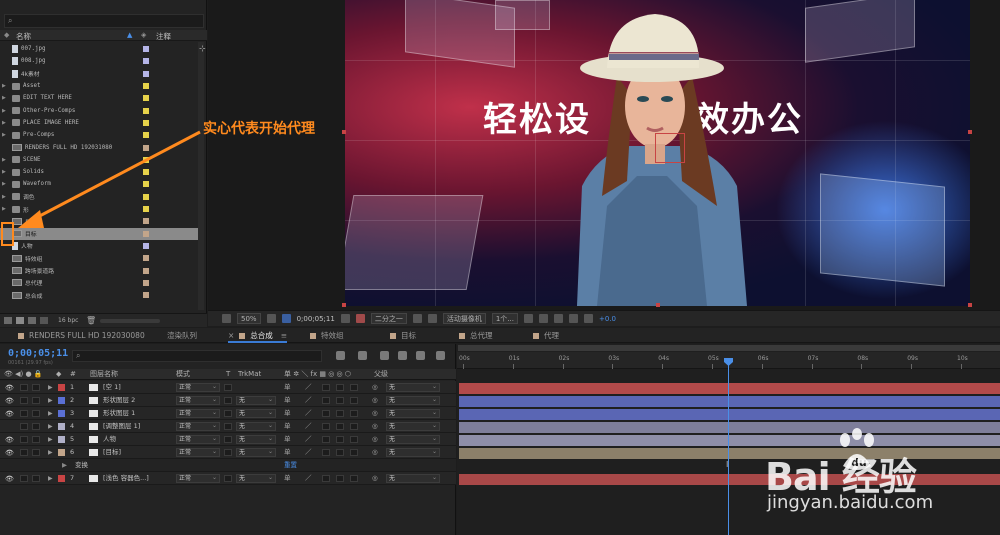  Describe the element at coordinates (228, 413) in the screenshot. I see `layer-row: 👁▶3形状图层 1正常无单／◎无` at that location.